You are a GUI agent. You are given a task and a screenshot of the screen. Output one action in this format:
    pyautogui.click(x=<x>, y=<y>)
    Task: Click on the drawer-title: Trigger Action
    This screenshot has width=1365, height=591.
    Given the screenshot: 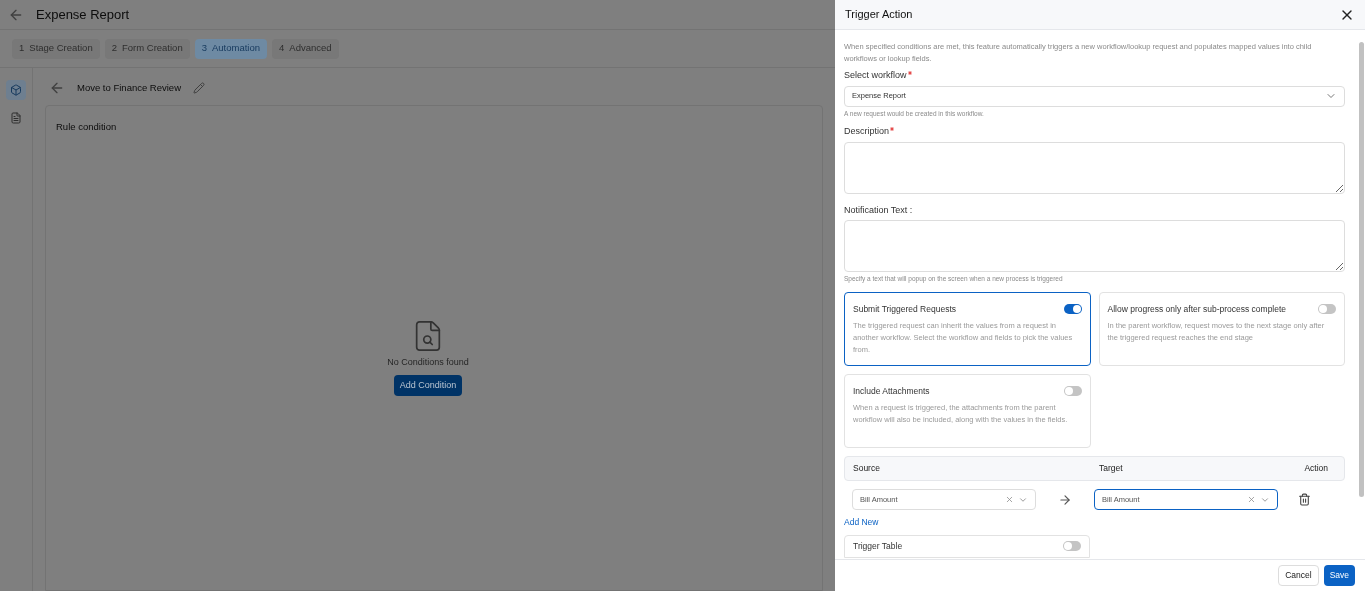 What is the action you would take?
    pyautogui.click(x=879, y=15)
    